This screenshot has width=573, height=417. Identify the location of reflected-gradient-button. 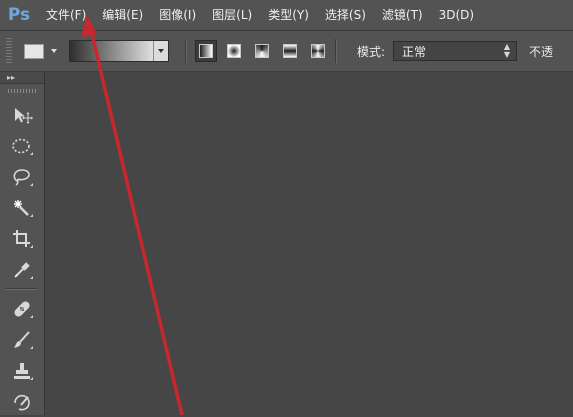
(290, 51).